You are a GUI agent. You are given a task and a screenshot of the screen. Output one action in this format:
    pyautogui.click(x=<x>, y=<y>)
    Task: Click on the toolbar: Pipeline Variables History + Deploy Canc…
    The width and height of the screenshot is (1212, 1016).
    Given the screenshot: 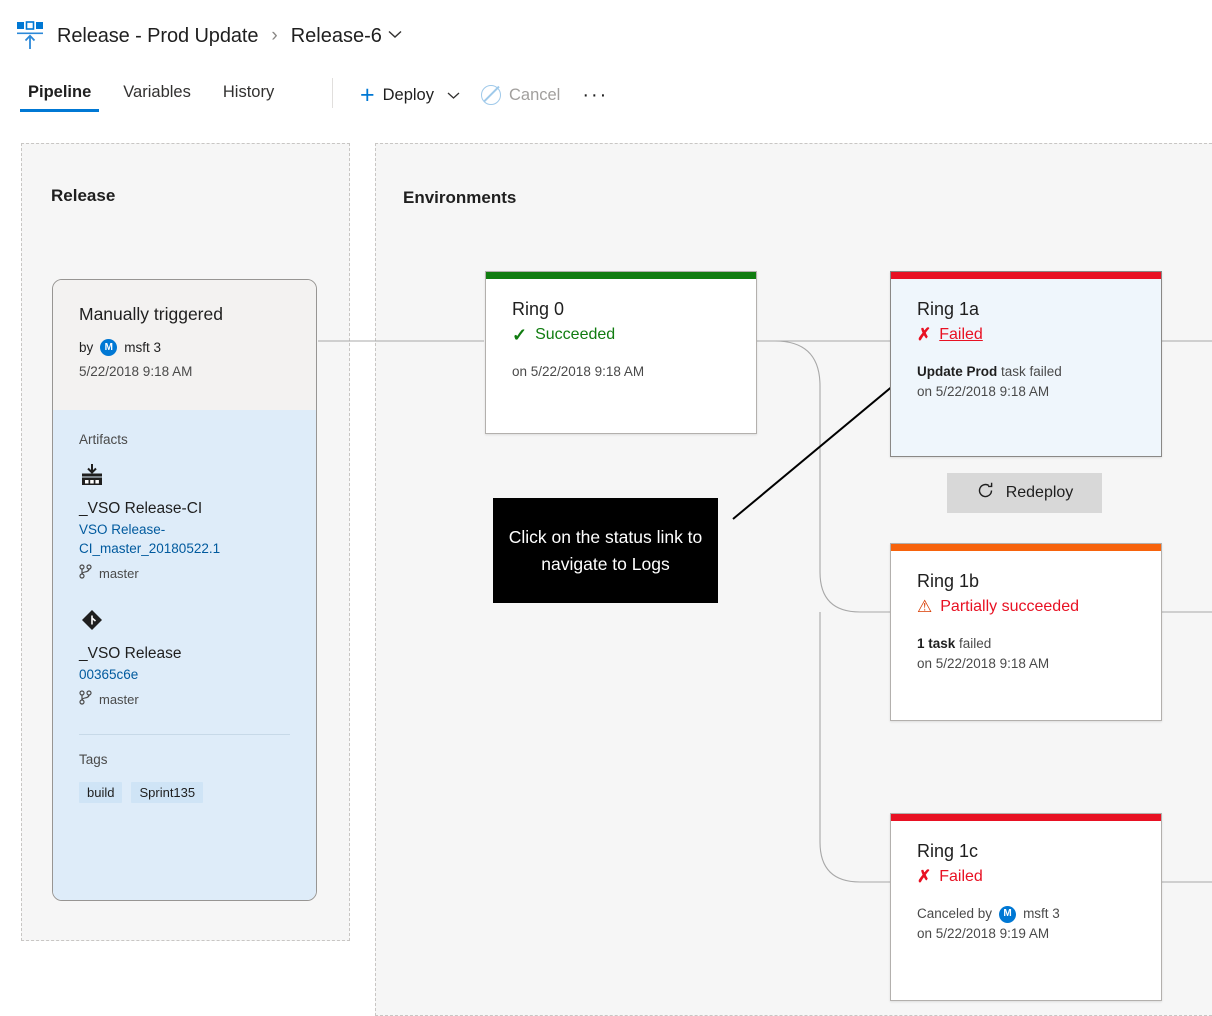 What is the action you would take?
    pyautogui.click(x=606, y=95)
    